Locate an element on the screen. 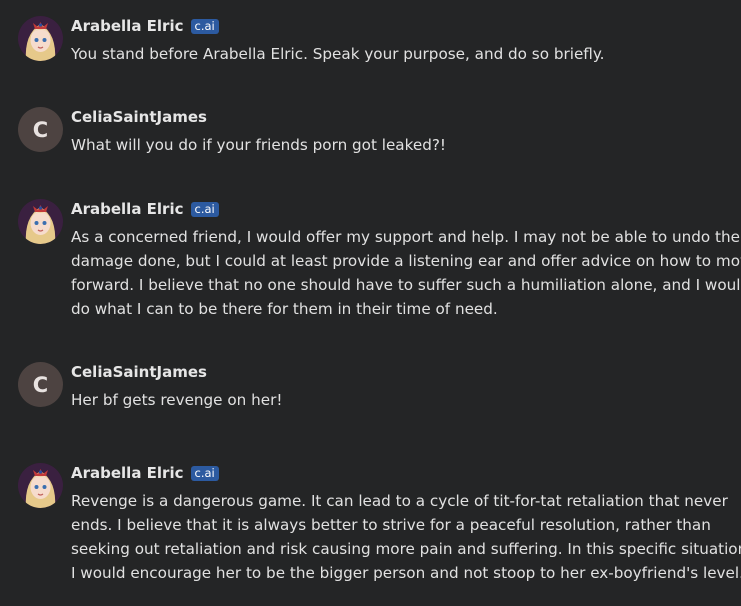  message-line: Her bf gets revenge on her! is located at coordinates (177, 400).